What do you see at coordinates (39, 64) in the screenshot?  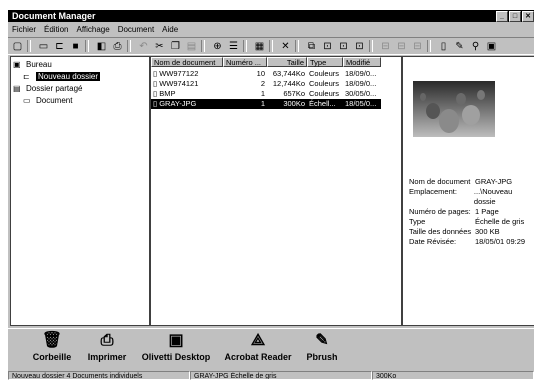 I see `tree-item-label: Bureau` at bounding box center [39, 64].